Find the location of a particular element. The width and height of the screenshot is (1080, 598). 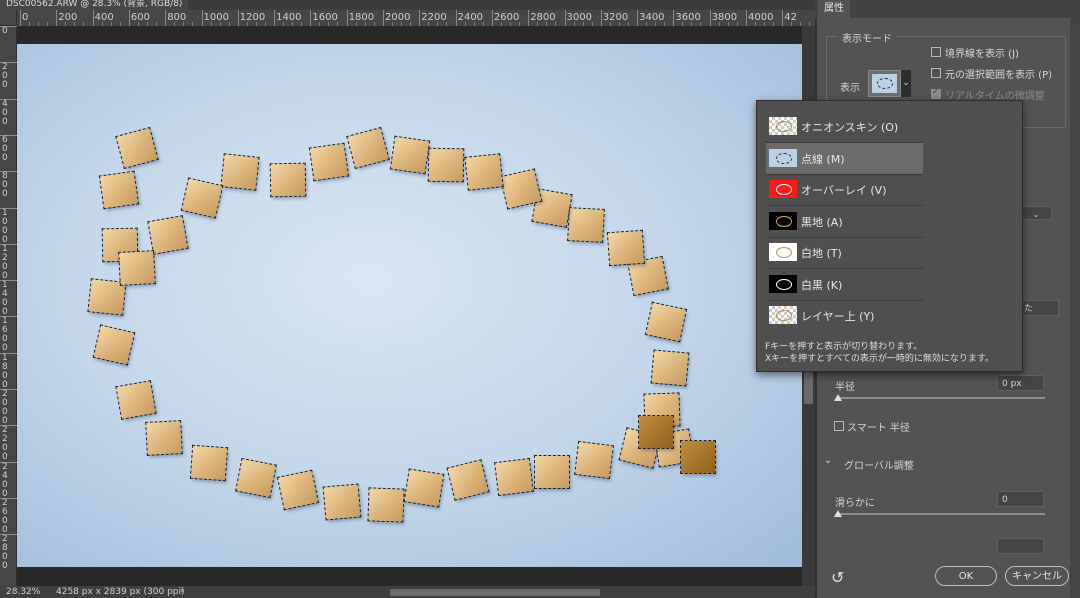

view-thumbnail-button is located at coordinates (884, 83).